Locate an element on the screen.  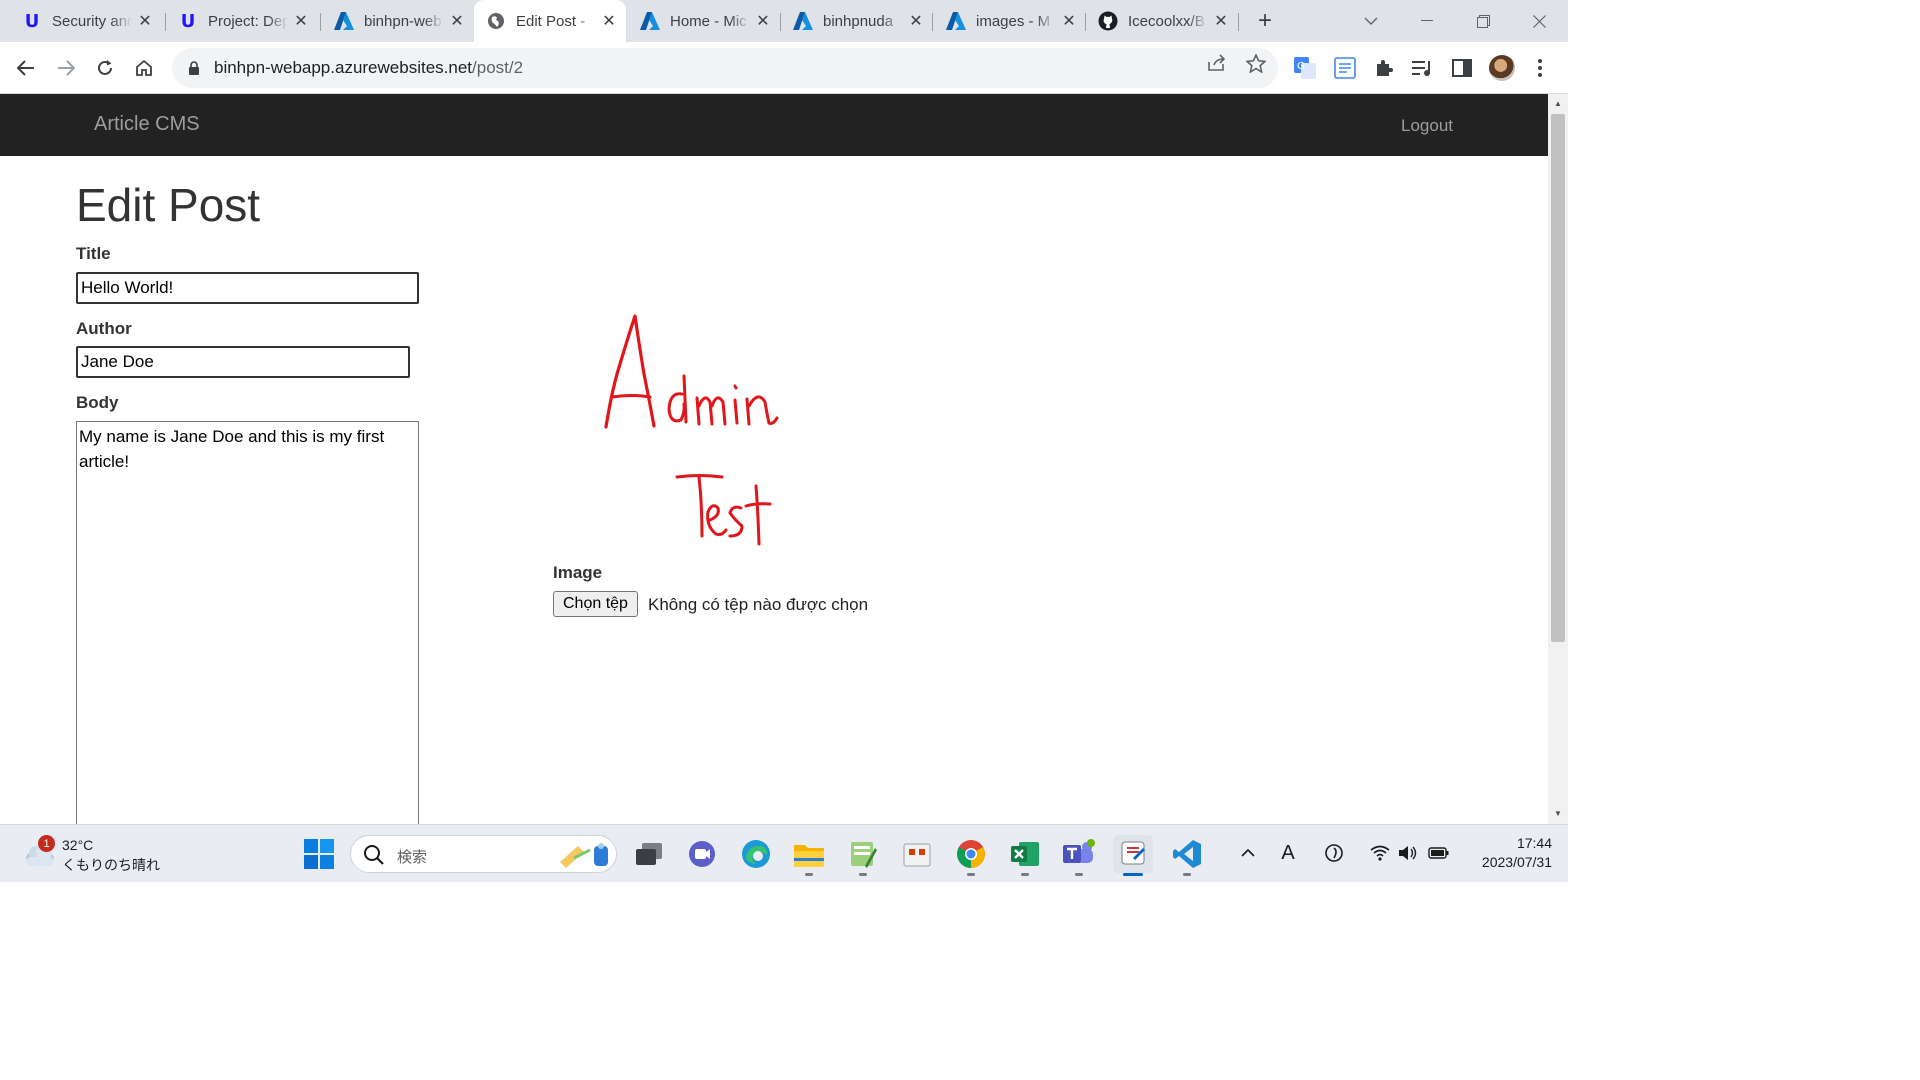
address-bar: binhpn-webapp.azurewebsites.net/post/2 is located at coordinates (725, 68).